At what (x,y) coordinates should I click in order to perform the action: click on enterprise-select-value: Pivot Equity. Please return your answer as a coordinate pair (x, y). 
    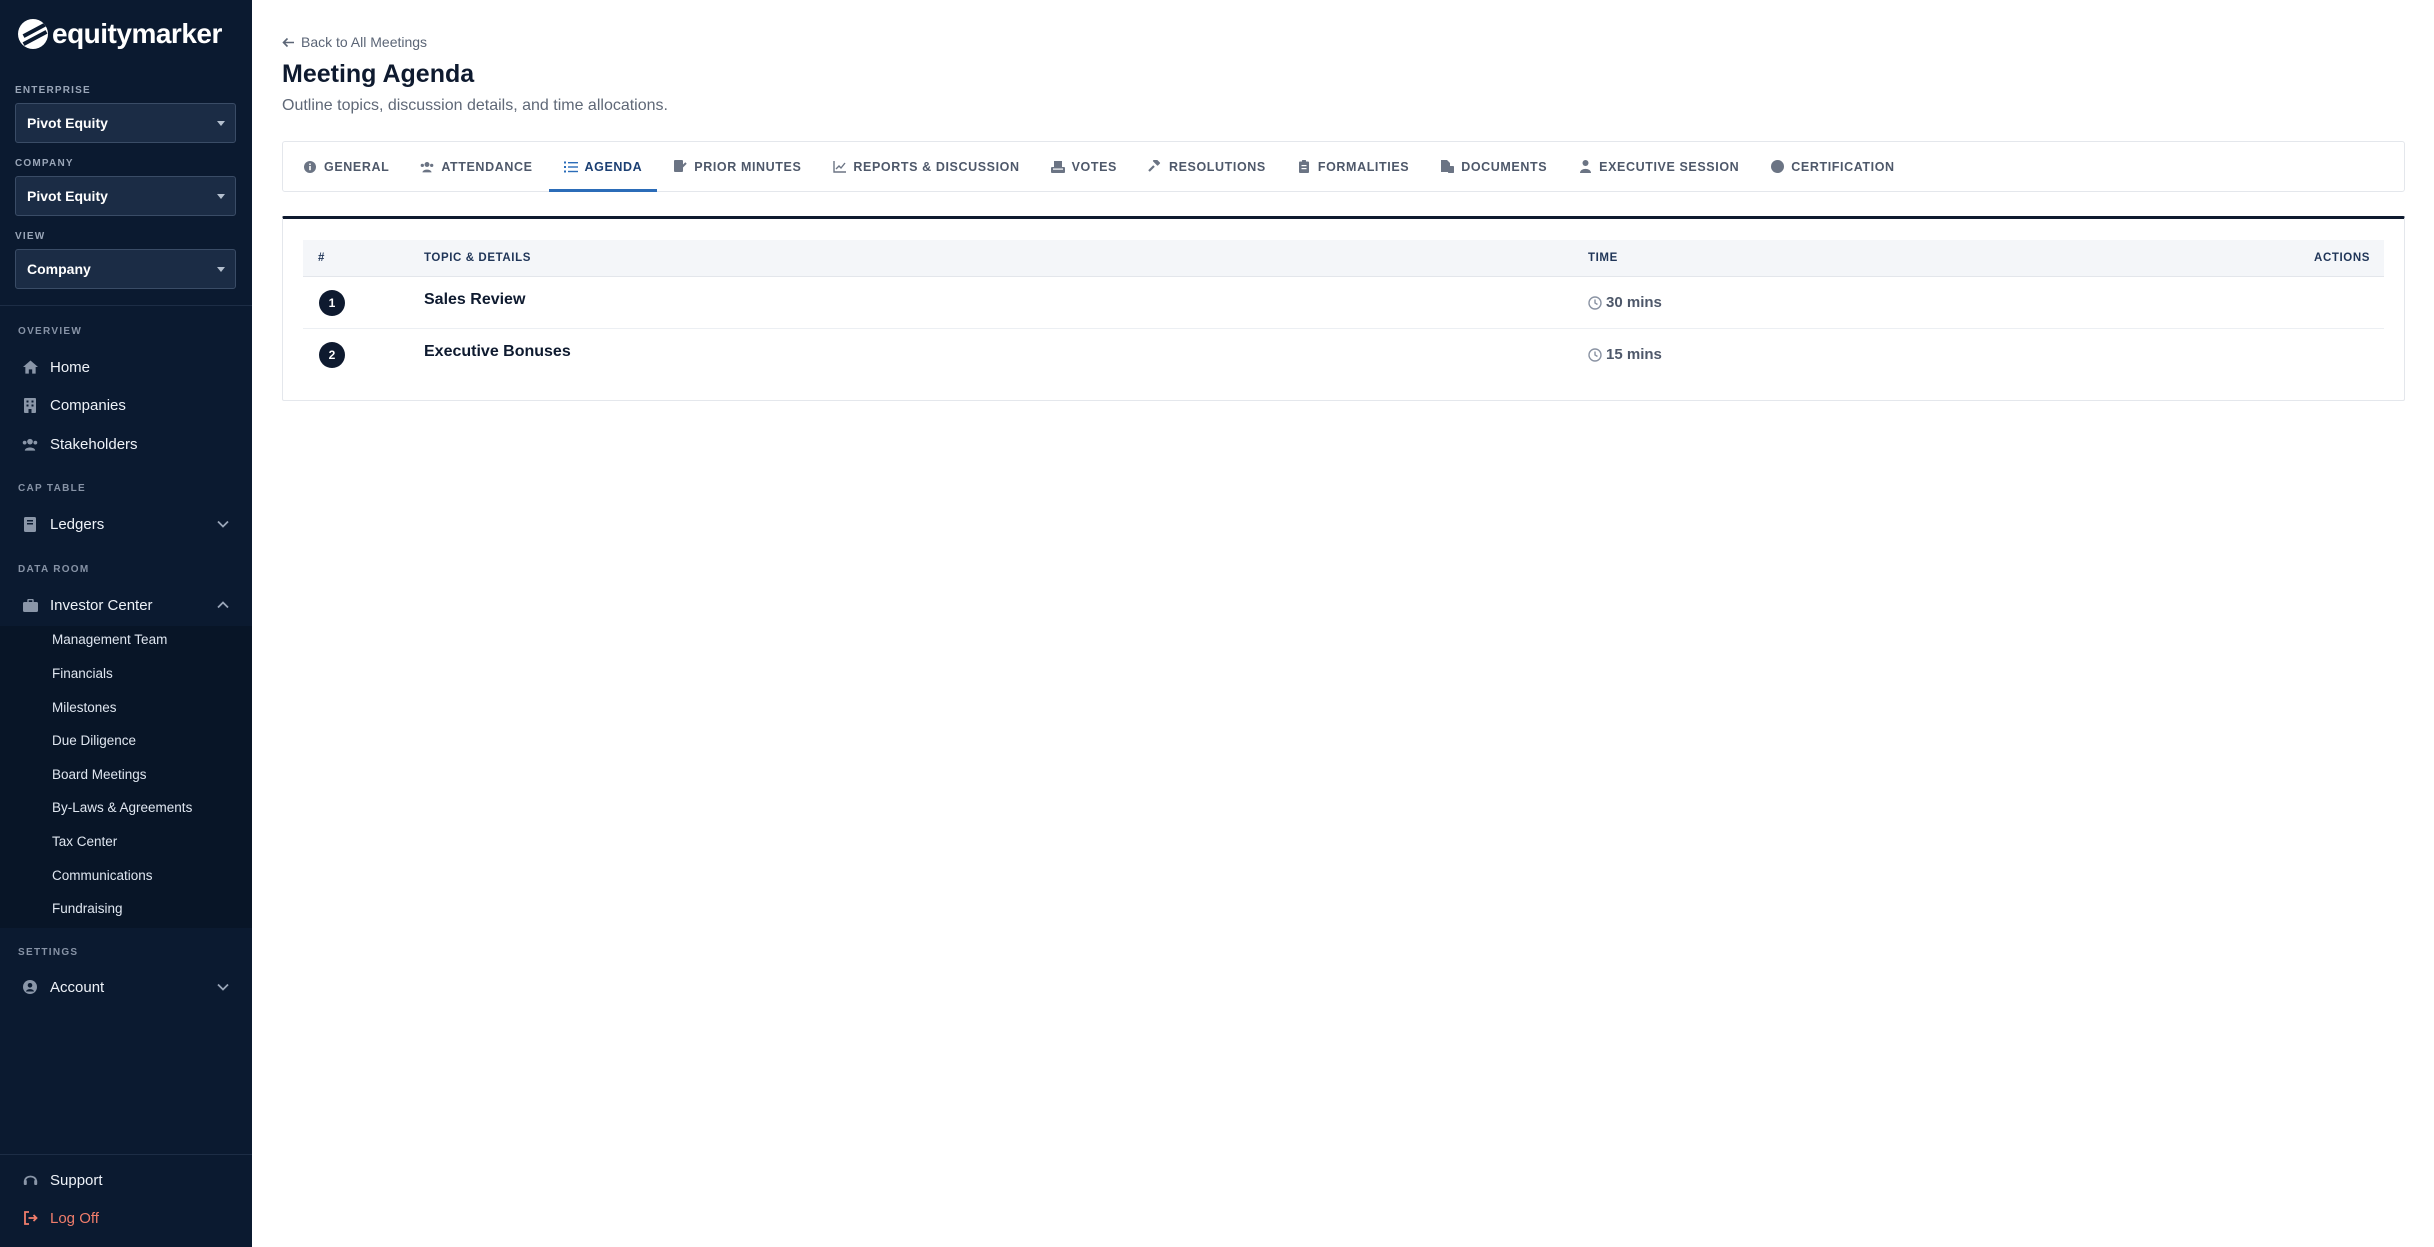
    Looking at the image, I should click on (67, 123).